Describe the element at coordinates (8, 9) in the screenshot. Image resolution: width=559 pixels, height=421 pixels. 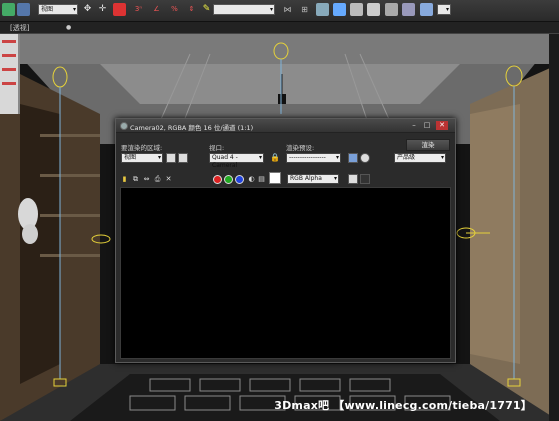
I see `undo-icon` at that location.